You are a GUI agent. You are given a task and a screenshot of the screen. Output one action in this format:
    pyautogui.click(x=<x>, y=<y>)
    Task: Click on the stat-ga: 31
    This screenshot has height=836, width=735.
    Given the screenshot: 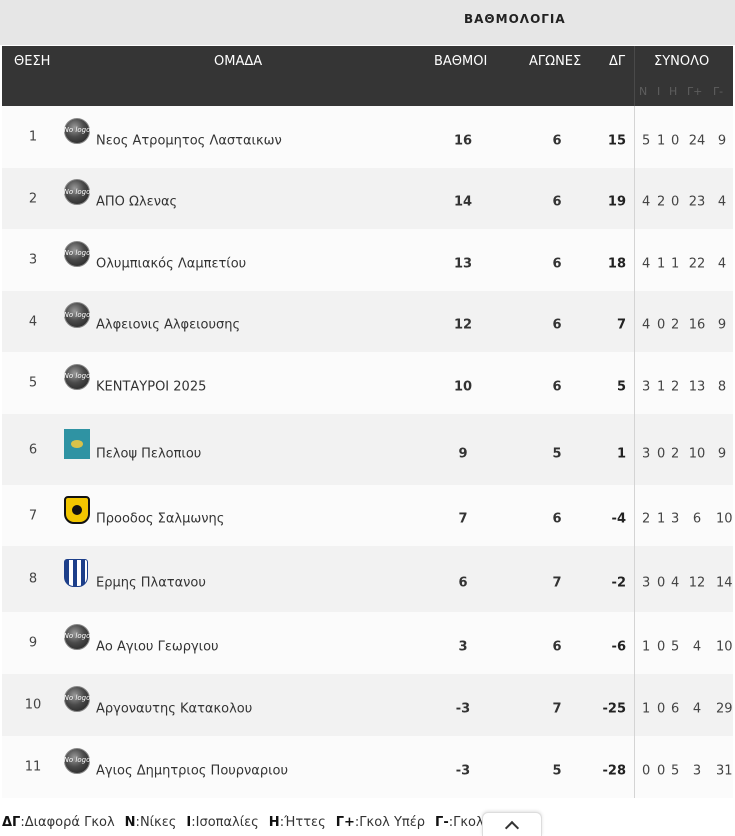 What is the action you would take?
    pyautogui.click(x=724, y=771)
    